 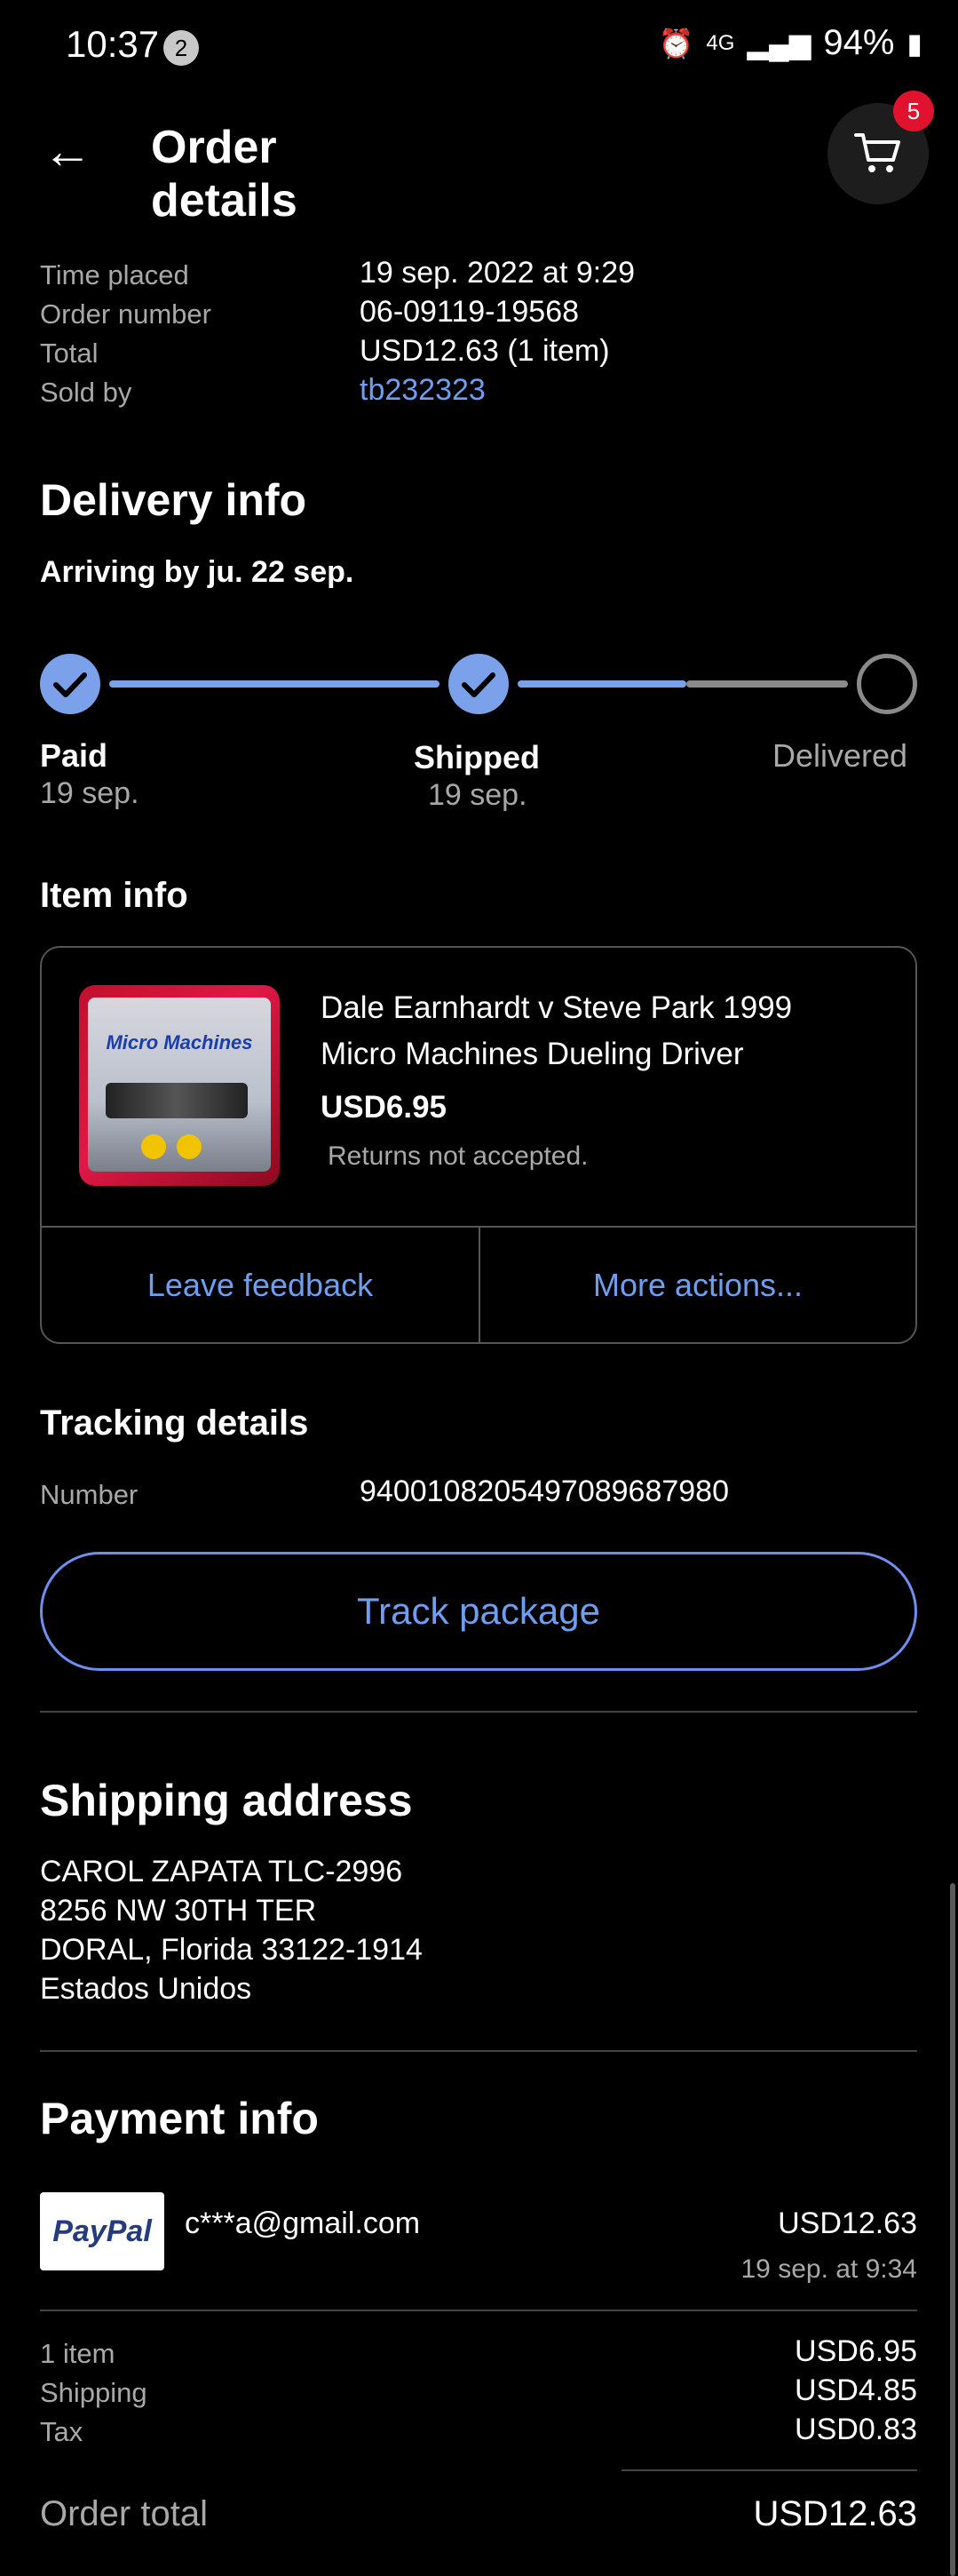 What do you see at coordinates (767, 684) in the screenshot?
I see `progress-segment-pending` at bounding box center [767, 684].